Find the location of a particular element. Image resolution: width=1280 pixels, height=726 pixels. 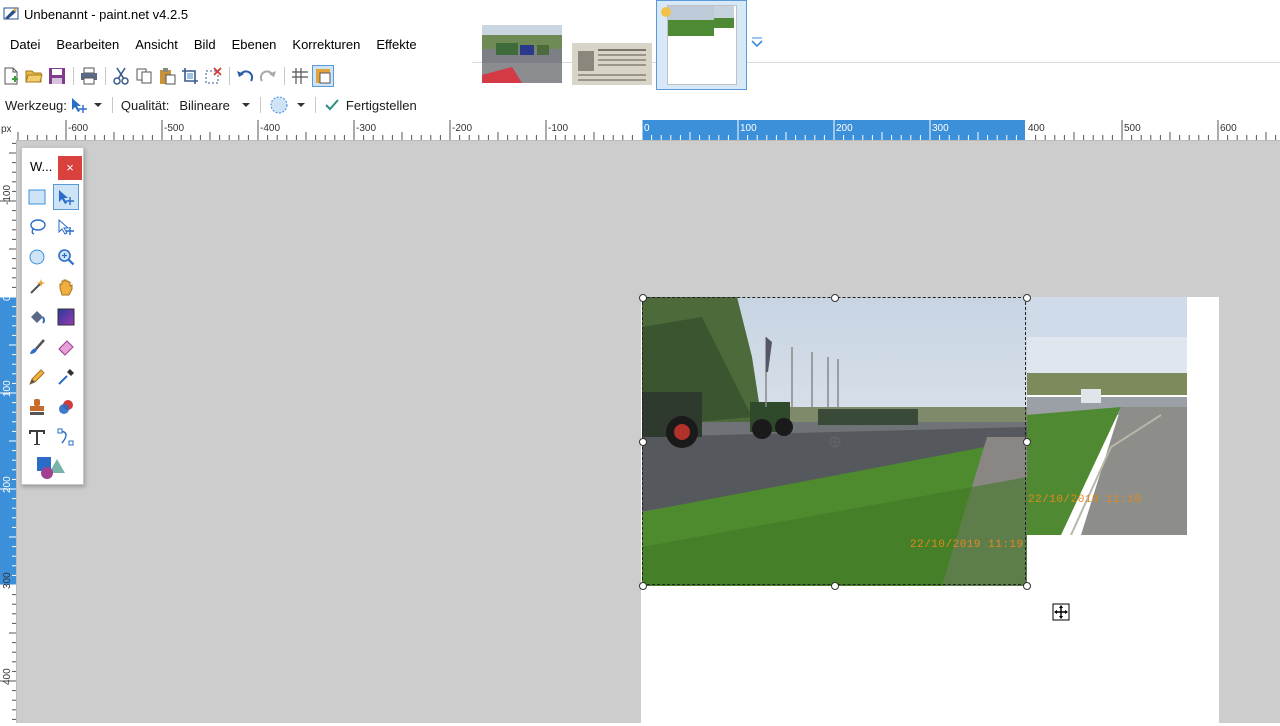

selection-outline is located at coordinates (835, 442).